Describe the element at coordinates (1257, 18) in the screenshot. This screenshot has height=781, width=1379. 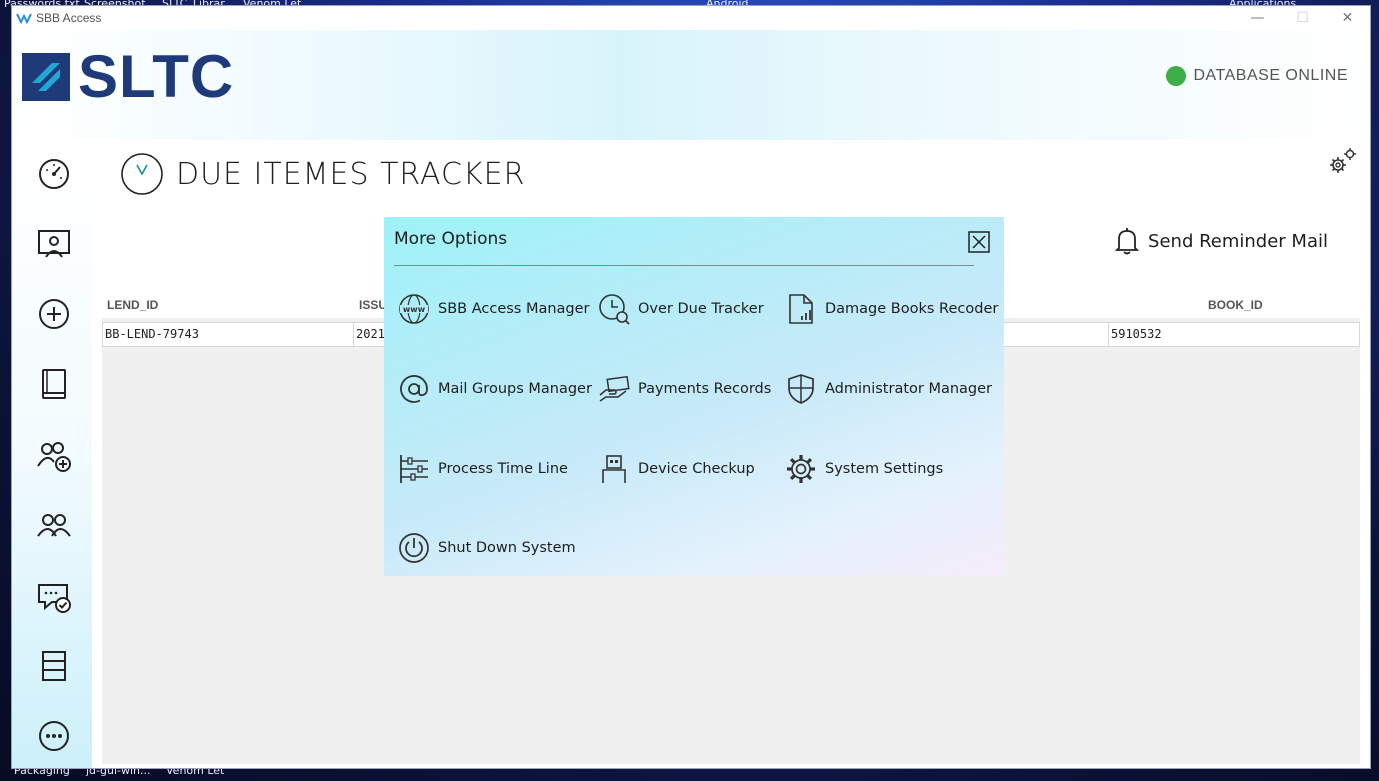
I see `minimize-button: —` at that location.